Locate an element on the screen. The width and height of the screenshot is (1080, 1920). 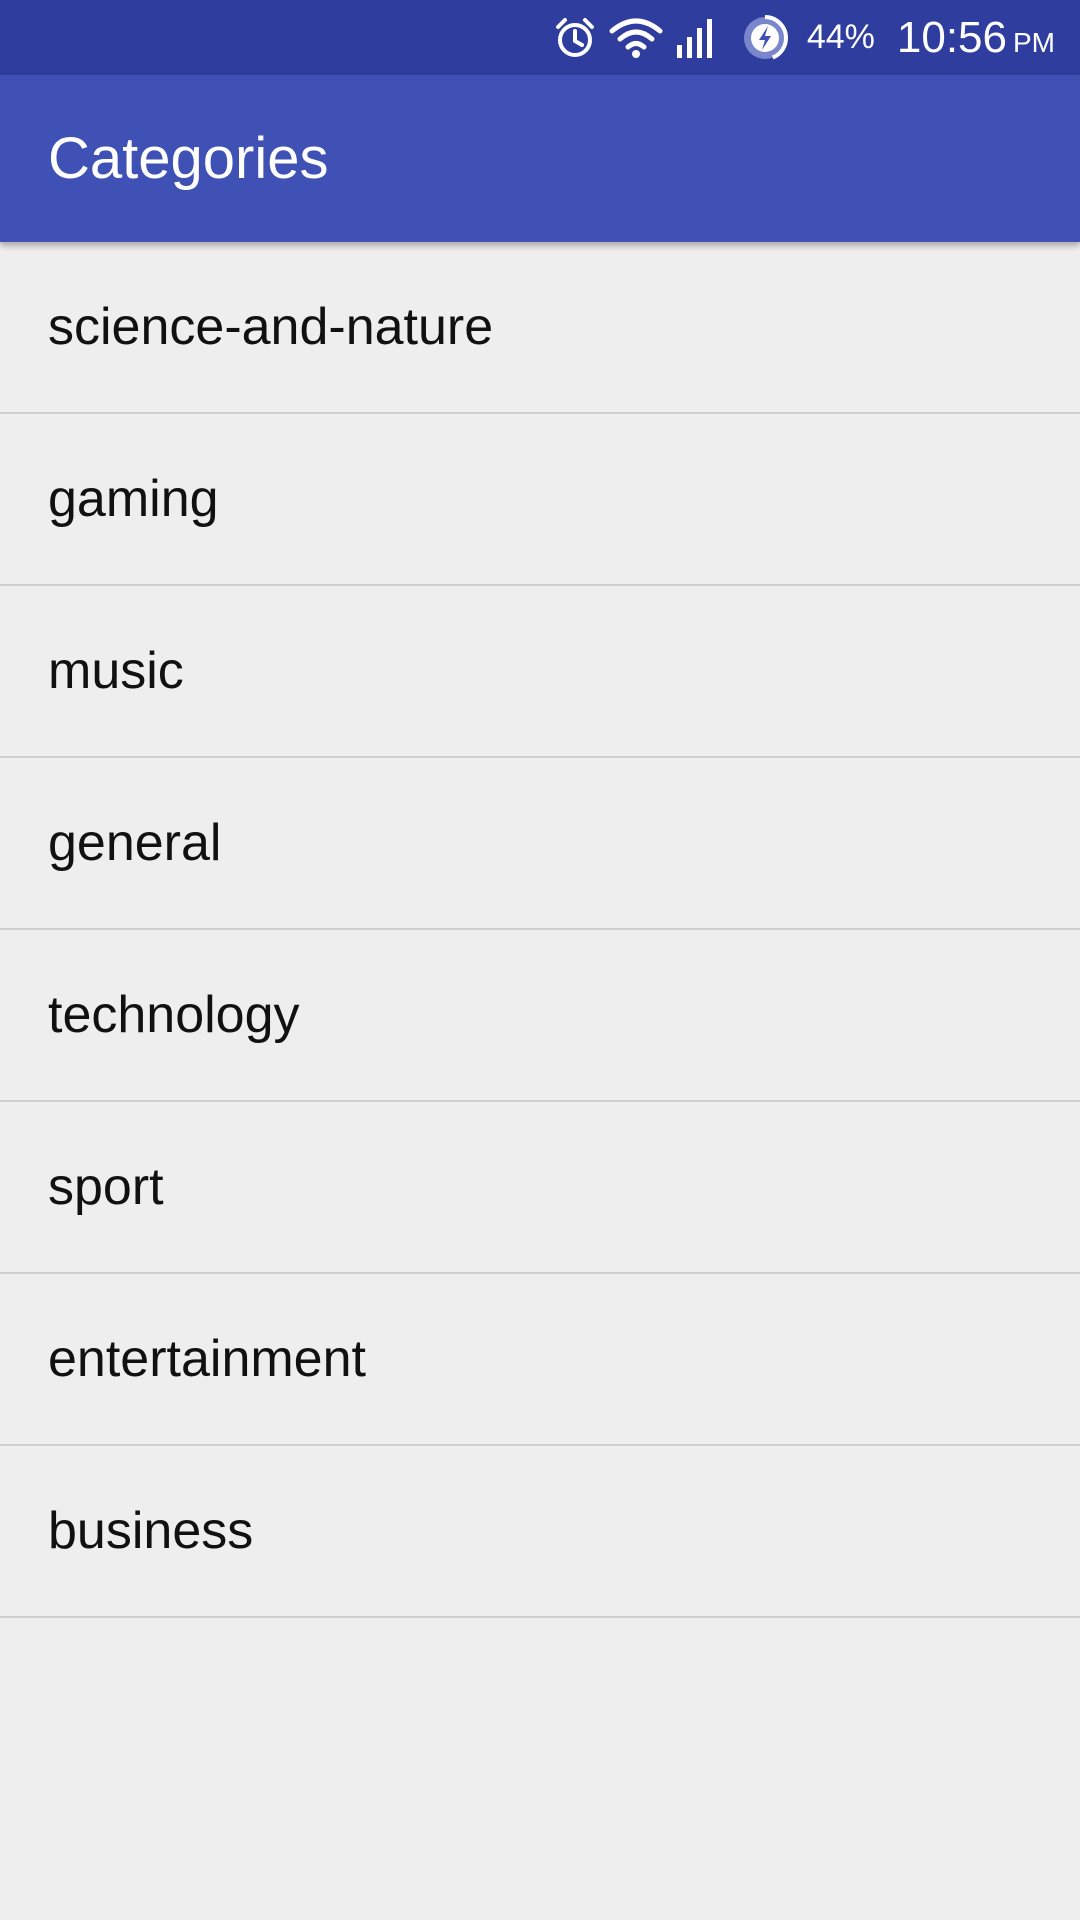
list-item-gaming: gaming is located at coordinates (540, 500).